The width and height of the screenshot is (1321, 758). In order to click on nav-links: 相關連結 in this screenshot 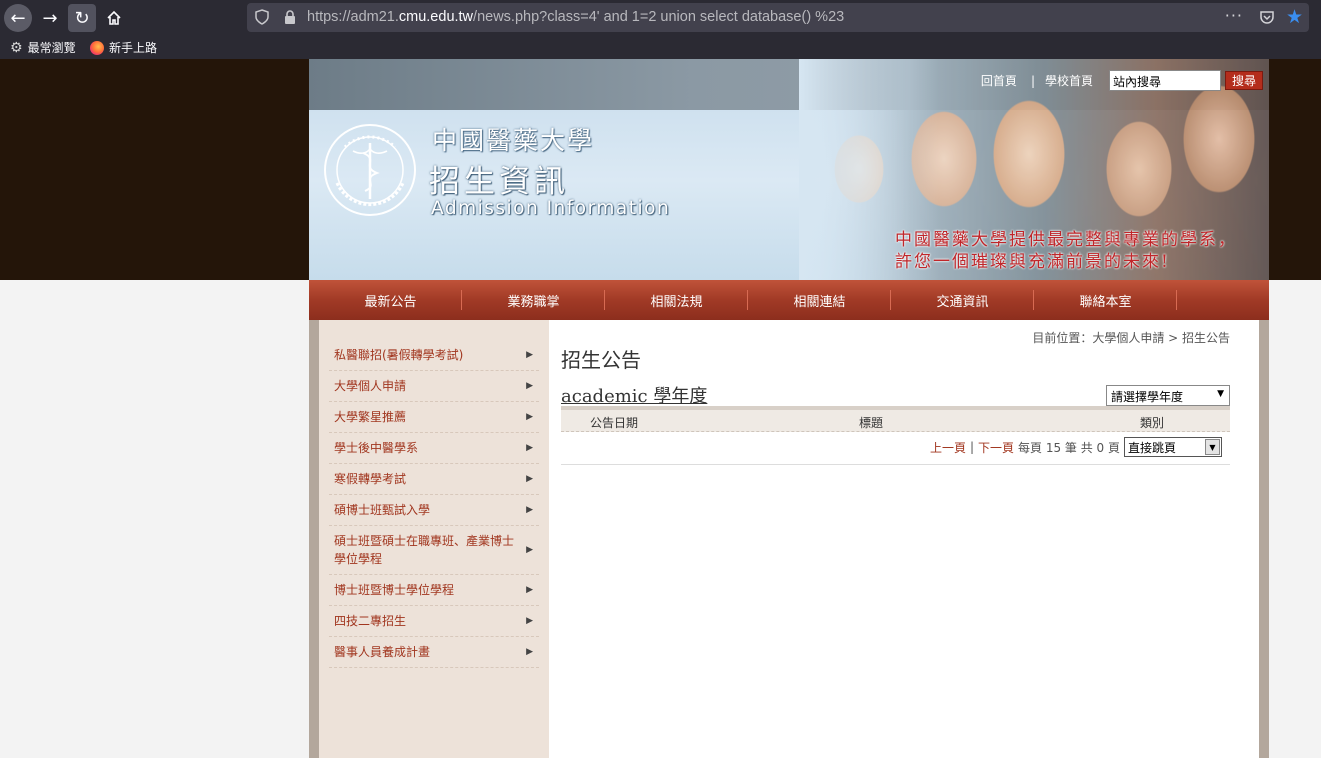, I will do `click(819, 300)`.